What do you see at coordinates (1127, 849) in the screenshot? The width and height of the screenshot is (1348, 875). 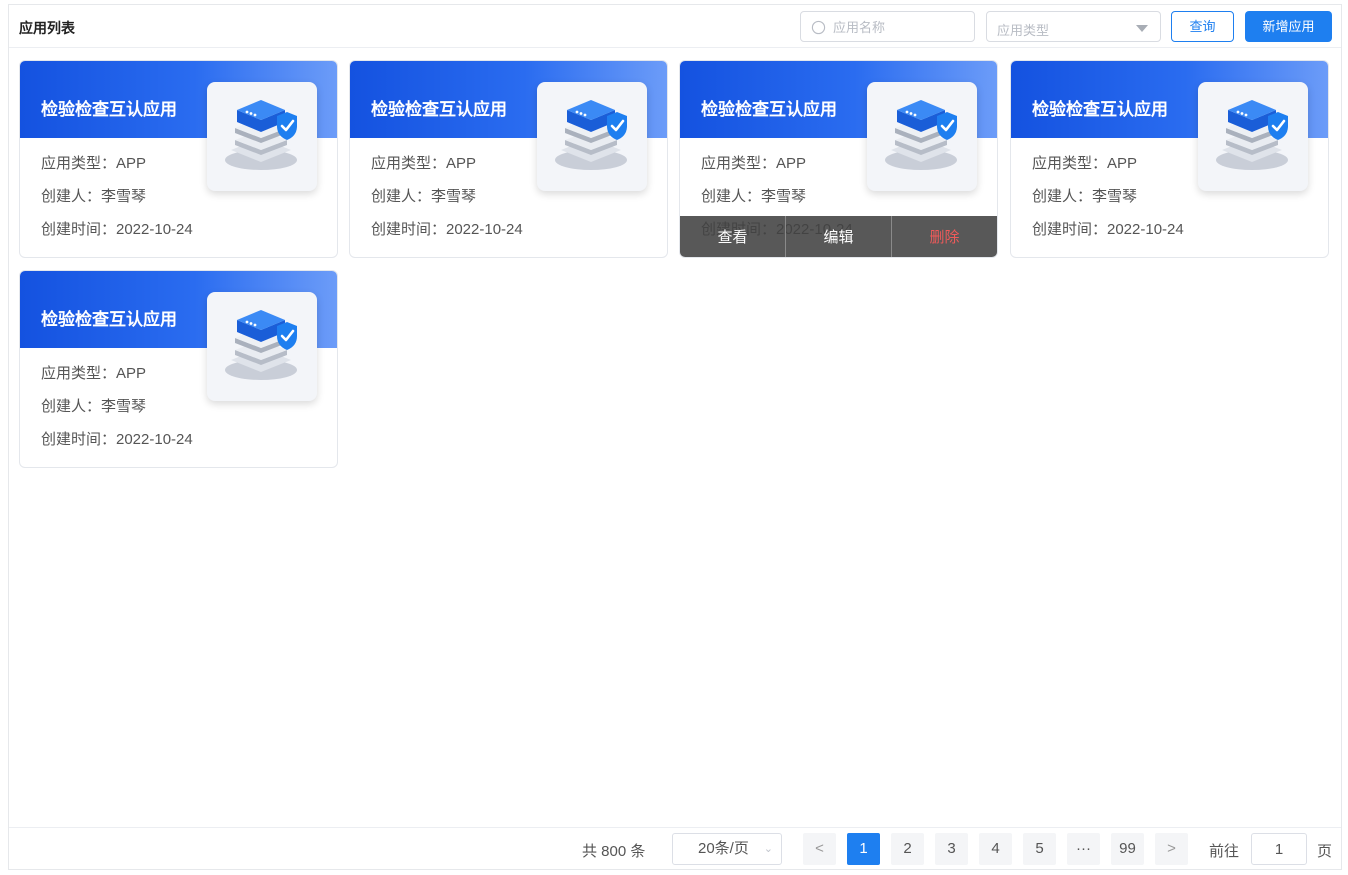 I see `page-99: 99` at bounding box center [1127, 849].